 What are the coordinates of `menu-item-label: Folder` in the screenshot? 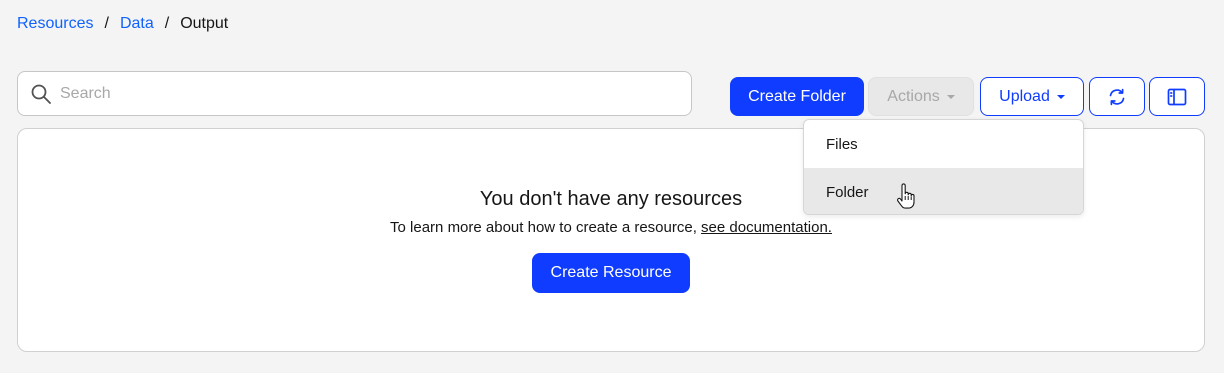 It's located at (847, 192).